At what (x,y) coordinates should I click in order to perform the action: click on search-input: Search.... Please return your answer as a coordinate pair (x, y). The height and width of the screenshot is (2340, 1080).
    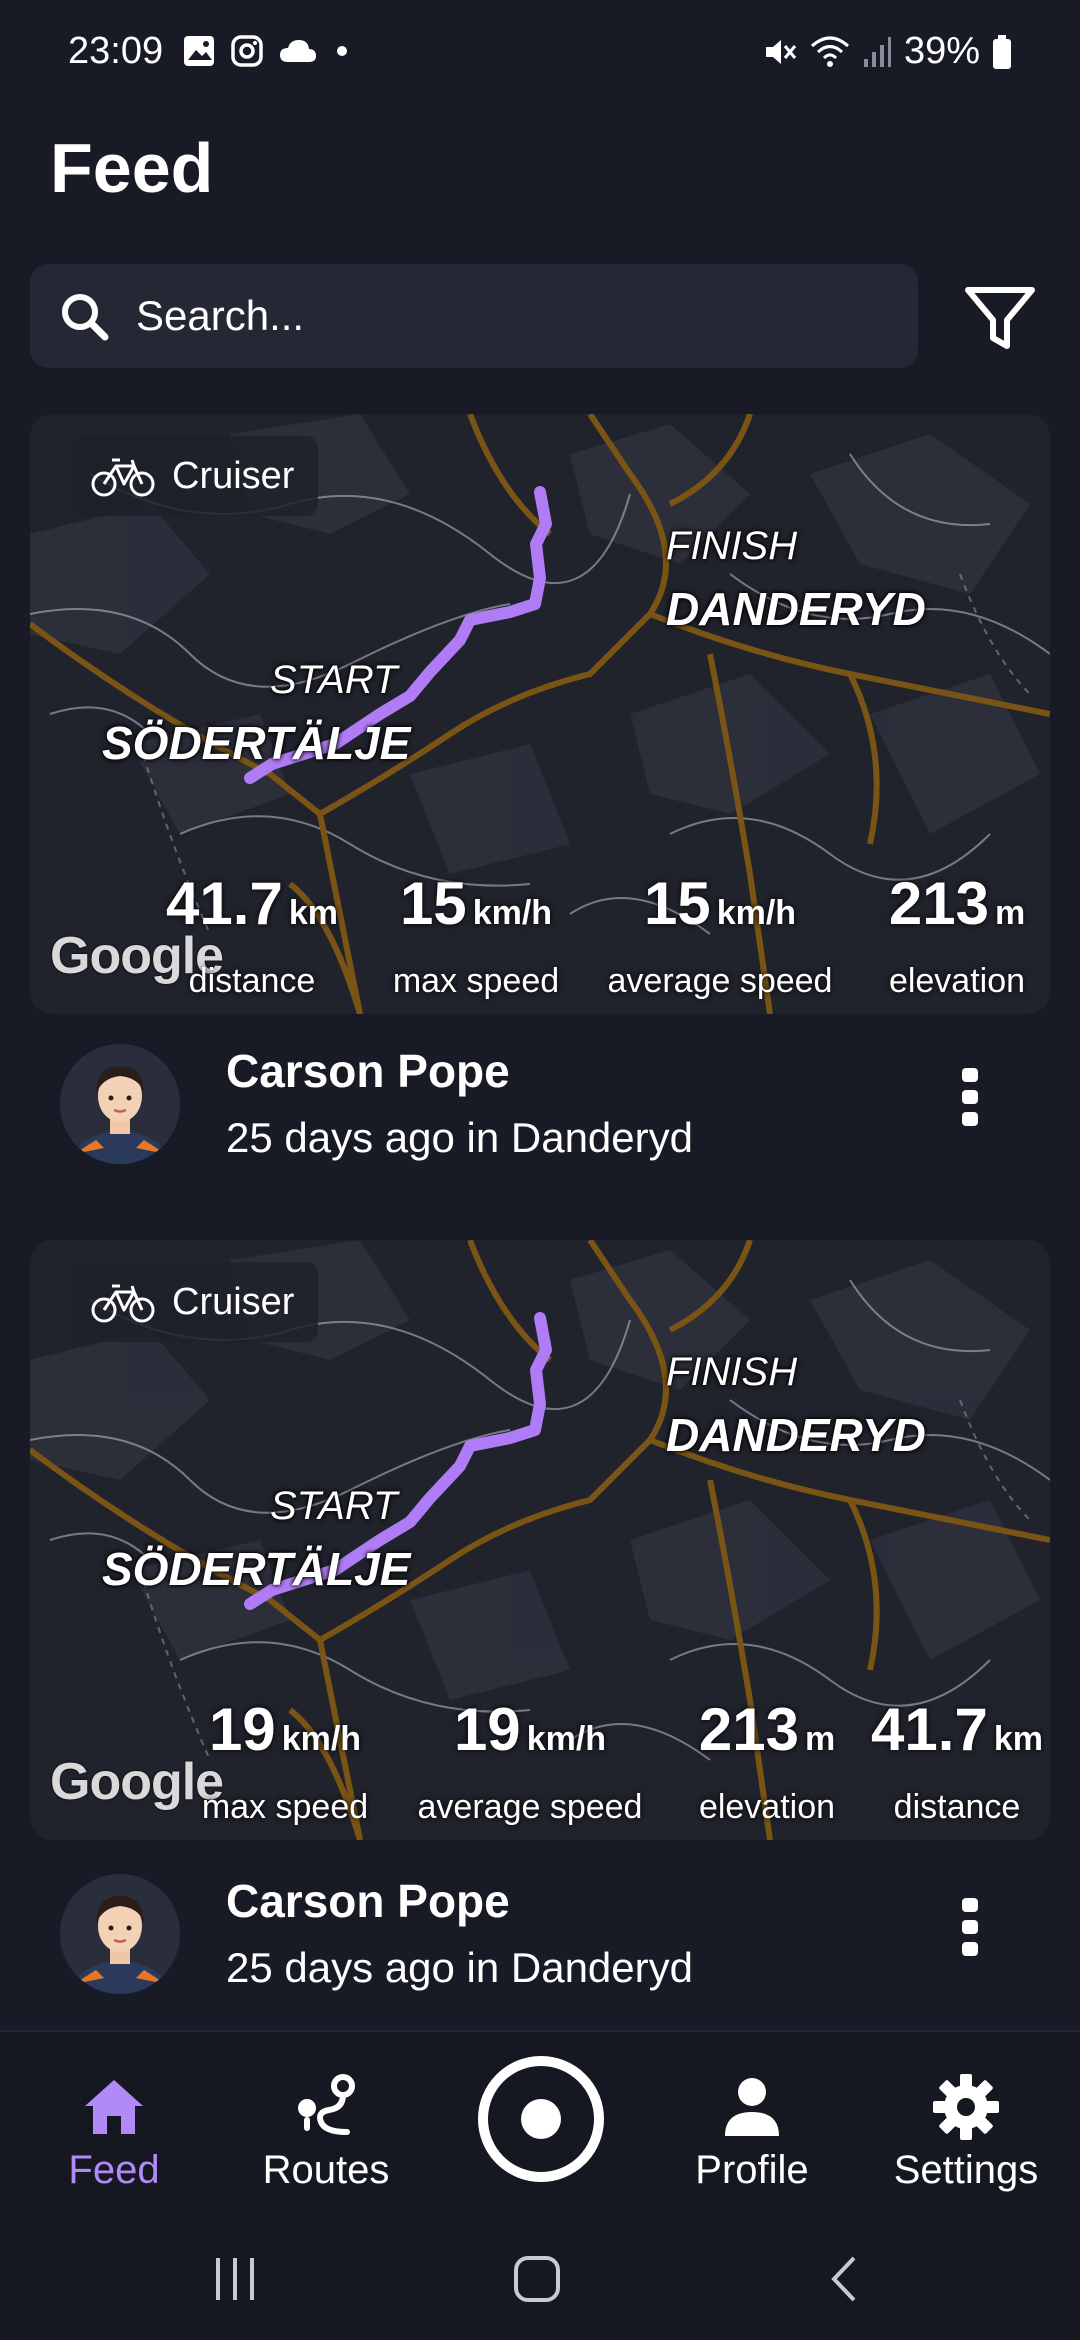
    Looking at the image, I should click on (220, 316).